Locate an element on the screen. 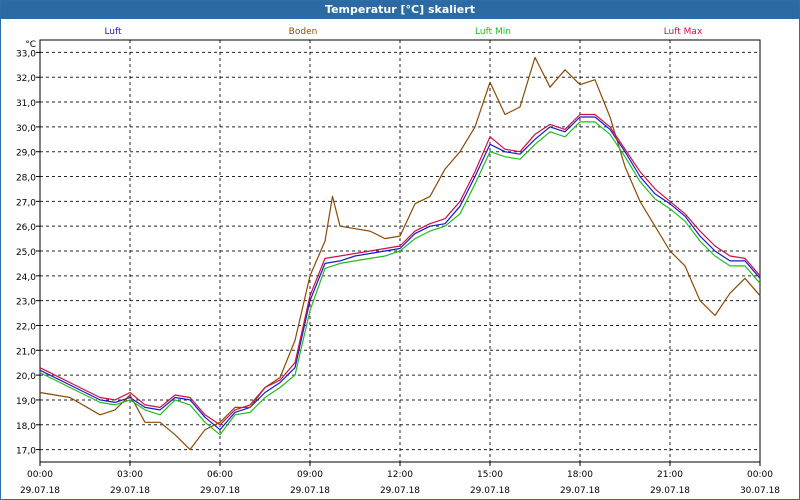 This screenshot has height=500, width=800. x-tick-time-label: 06:00 is located at coordinates (220, 475).